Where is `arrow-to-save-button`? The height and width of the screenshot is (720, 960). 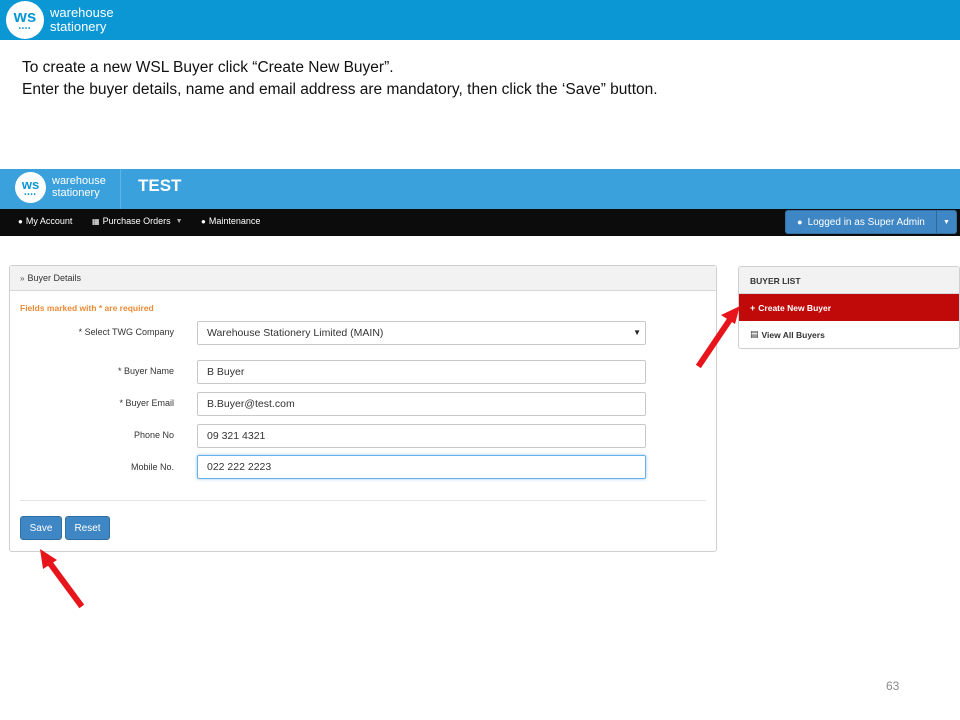 arrow-to-save-button is located at coordinates (62, 579).